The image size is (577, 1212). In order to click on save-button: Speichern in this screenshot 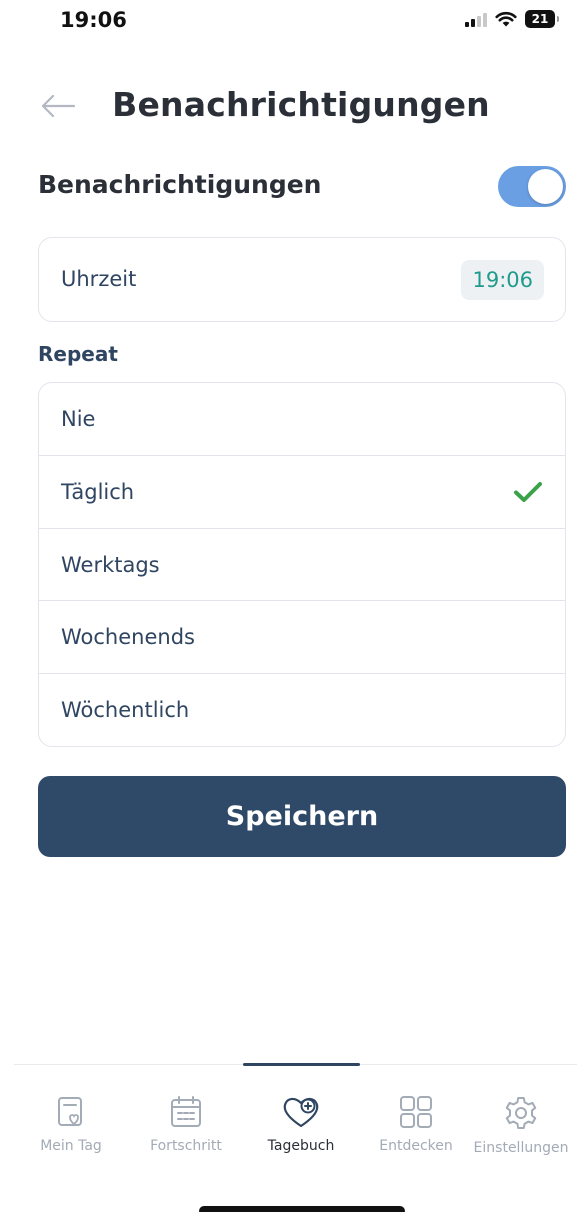, I will do `click(302, 816)`.